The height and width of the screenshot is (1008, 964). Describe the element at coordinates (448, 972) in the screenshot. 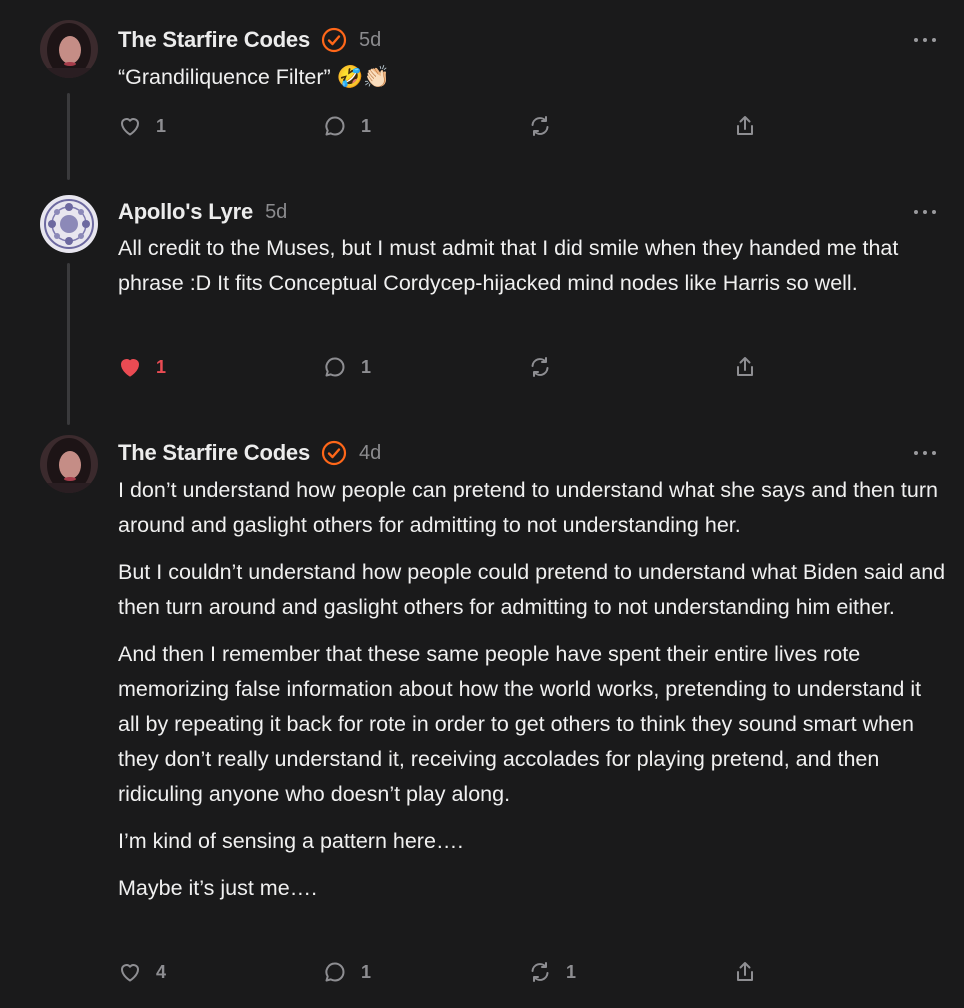

I see `comment-actions: 4 1 1` at that location.